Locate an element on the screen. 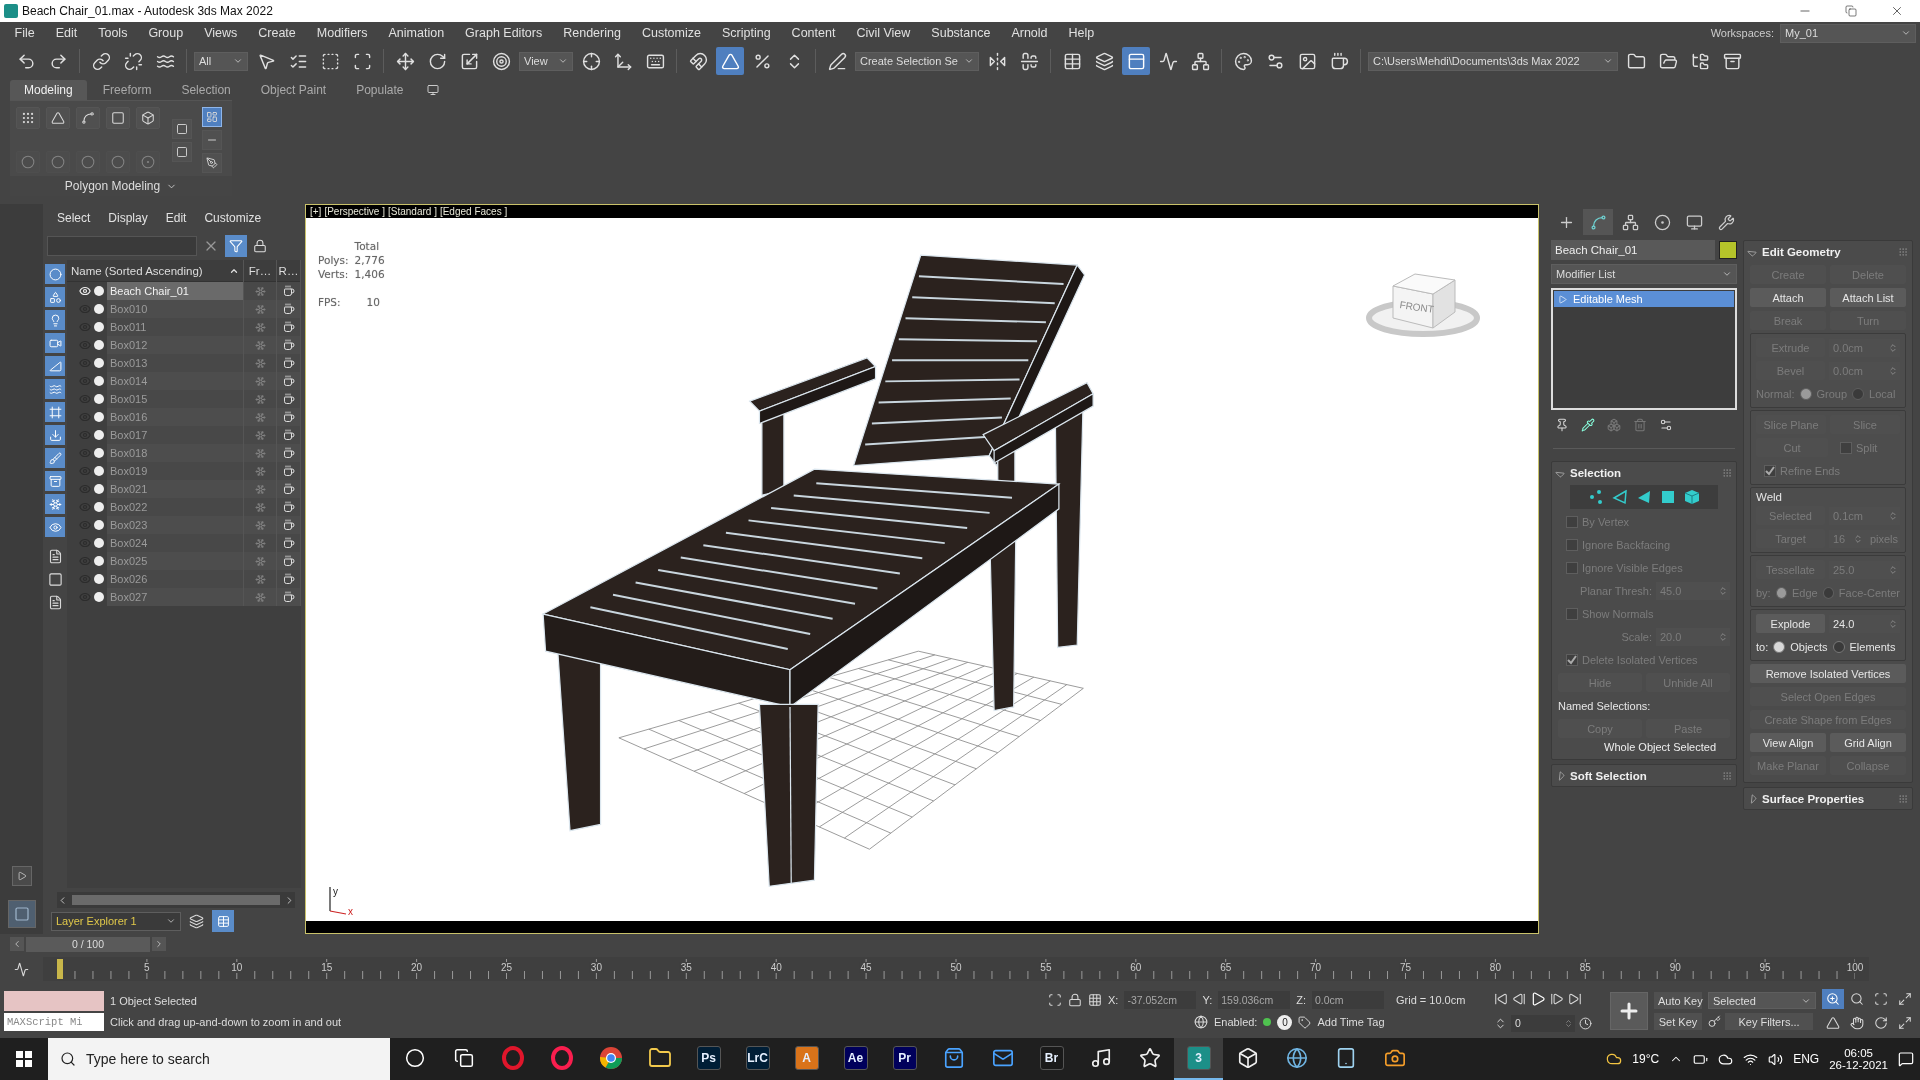 This screenshot has width=1920, height=1080. toolbar-dropdown: View is located at coordinates (546, 61).